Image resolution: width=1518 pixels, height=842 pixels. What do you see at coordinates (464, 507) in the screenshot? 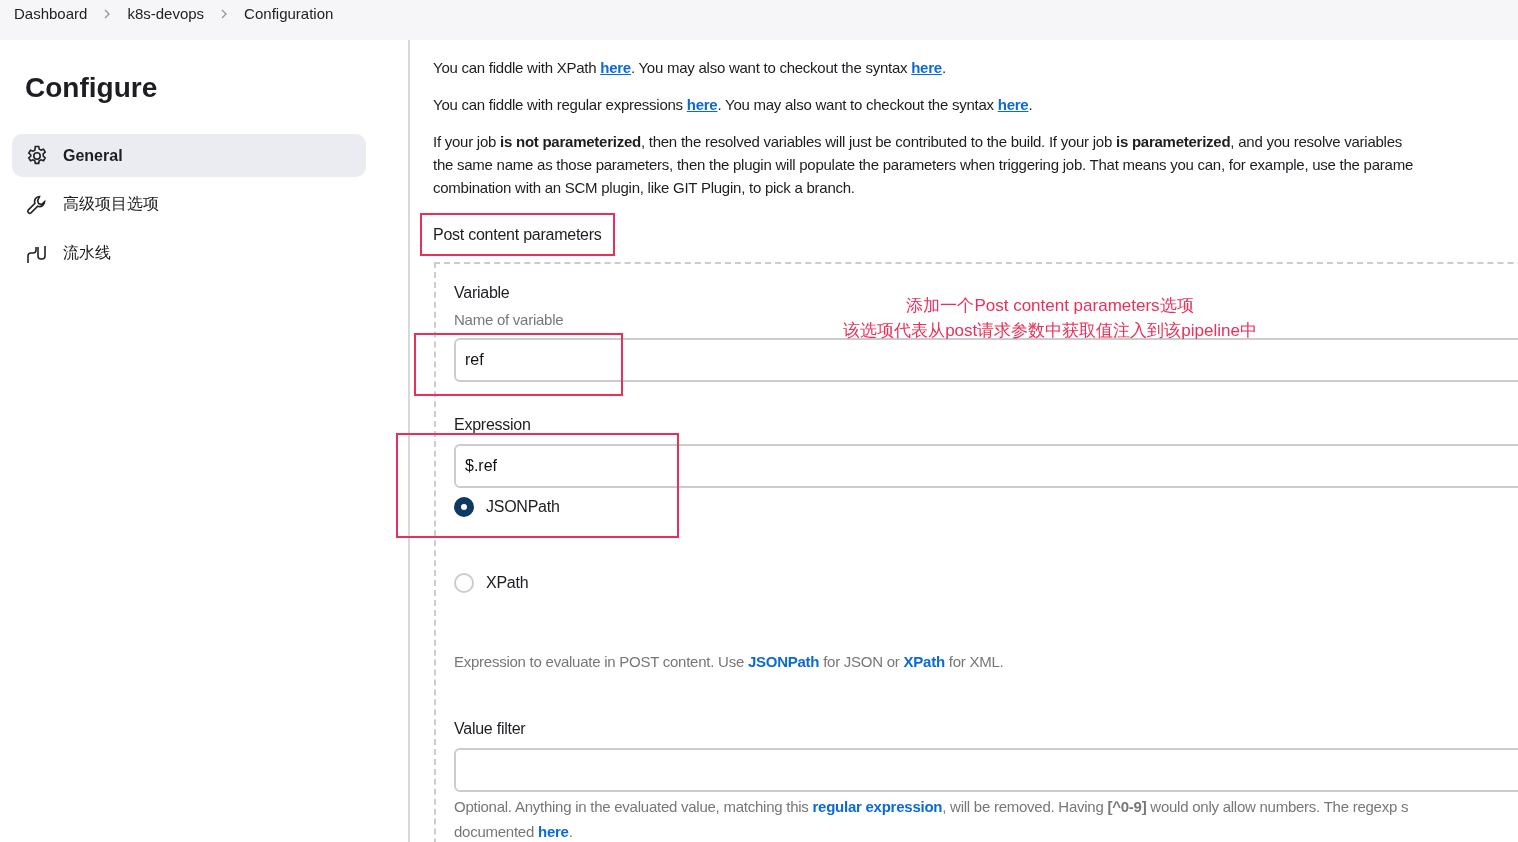
I see `radio-button` at bounding box center [464, 507].